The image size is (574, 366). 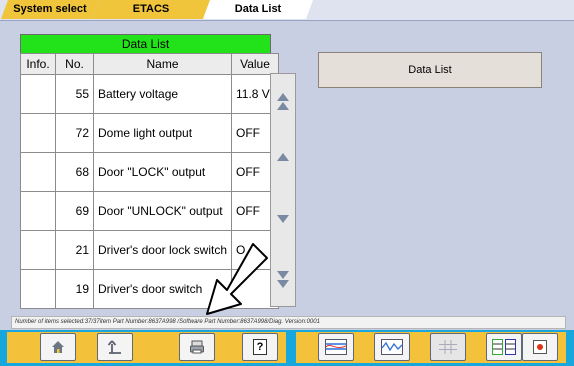 What do you see at coordinates (50, 9) in the screenshot?
I see `tab-system-select: System select` at bounding box center [50, 9].